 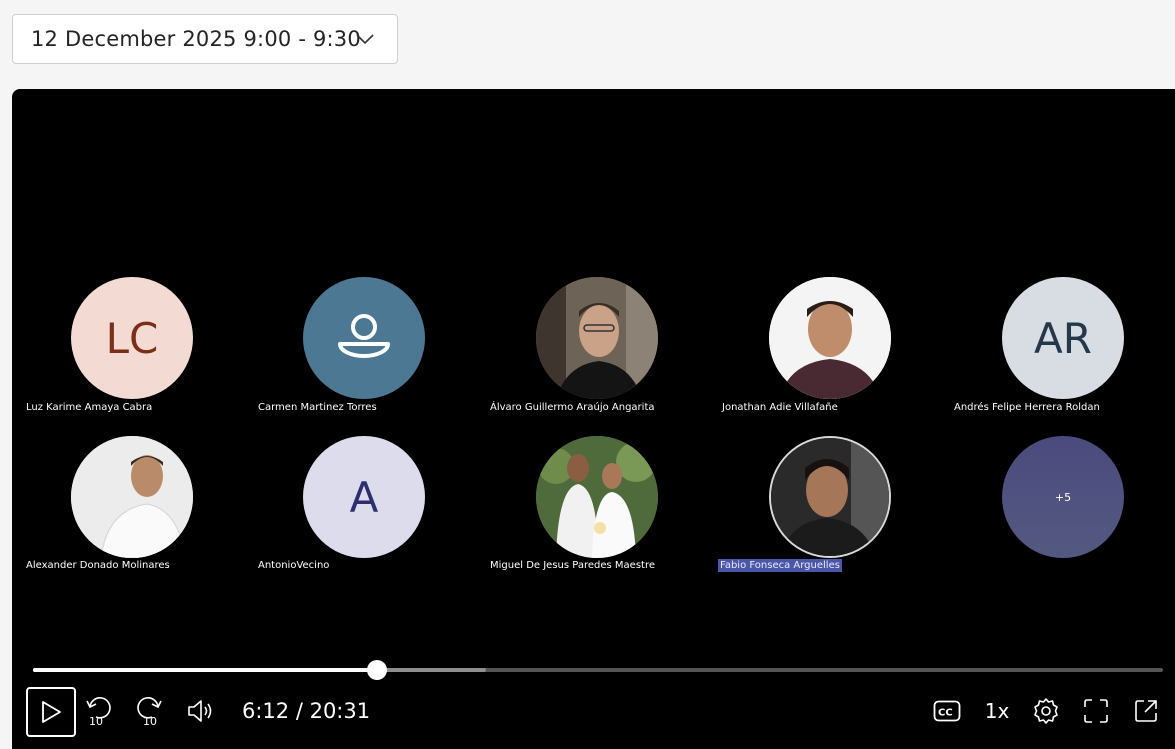 What do you see at coordinates (997, 711) in the screenshot?
I see `playback-speed-button: 1x` at bounding box center [997, 711].